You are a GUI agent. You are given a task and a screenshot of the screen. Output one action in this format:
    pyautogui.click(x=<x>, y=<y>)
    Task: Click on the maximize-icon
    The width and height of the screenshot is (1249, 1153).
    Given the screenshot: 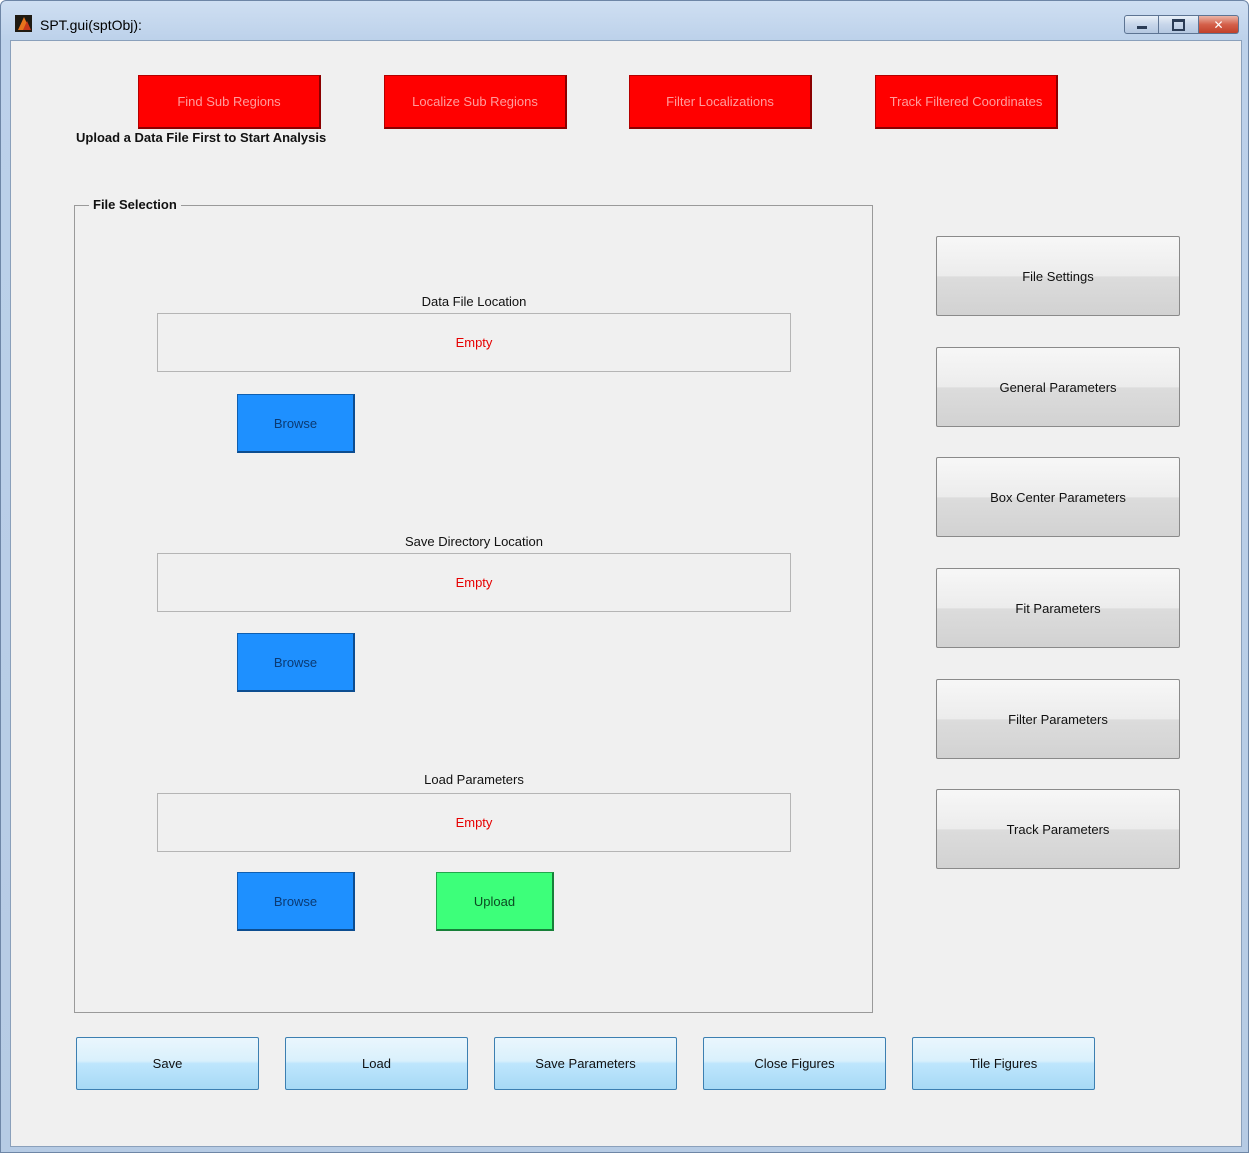 What is the action you would take?
    pyautogui.click(x=1179, y=24)
    